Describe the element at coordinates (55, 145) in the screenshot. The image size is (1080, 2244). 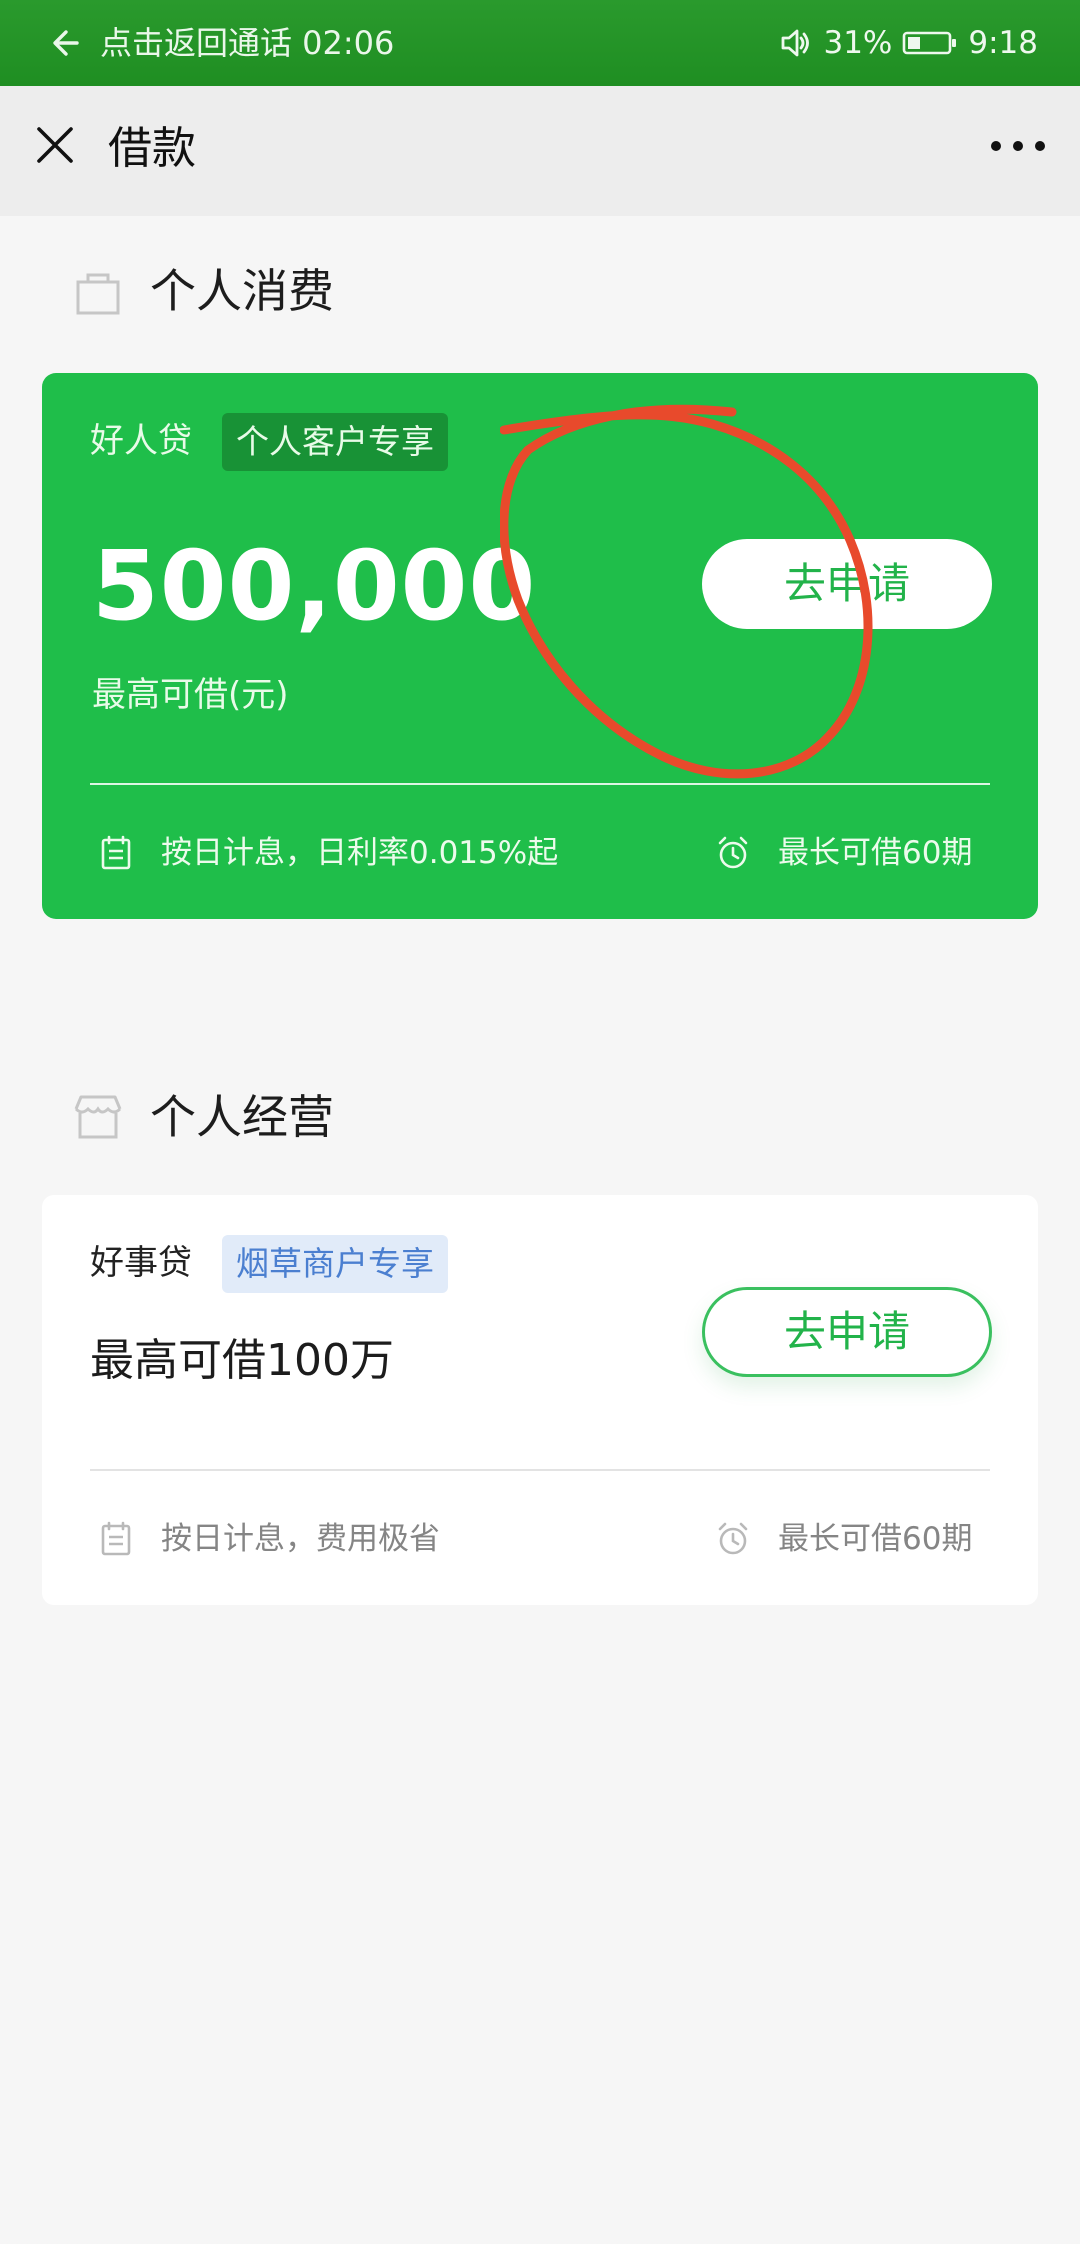
I see `close-icon` at that location.